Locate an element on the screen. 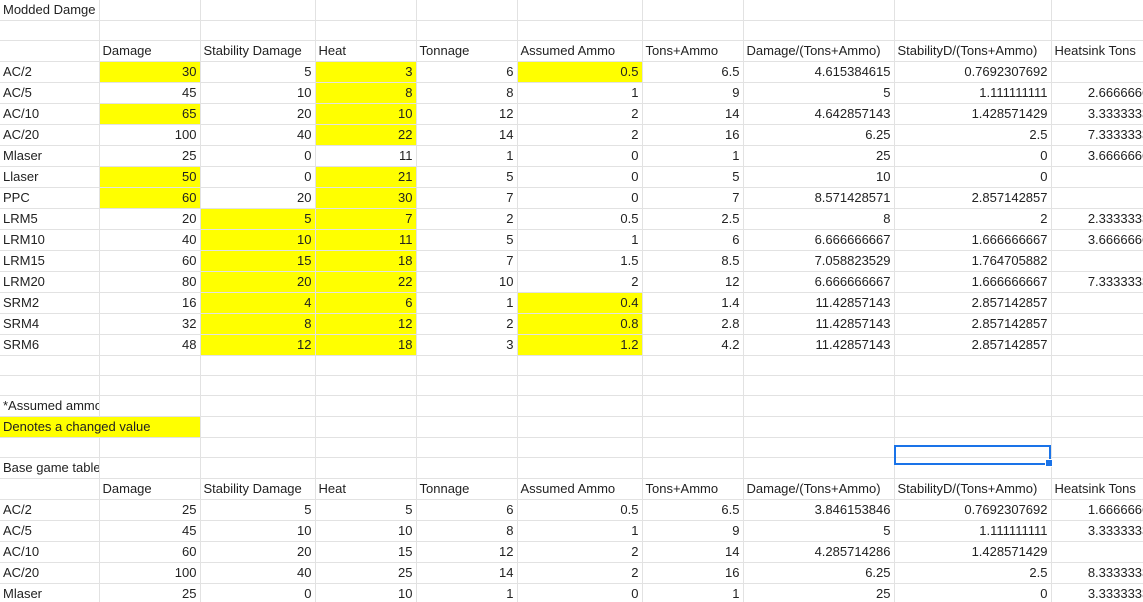 The height and width of the screenshot is (602, 1143). value-cell: 32 is located at coordinates (150, 324).